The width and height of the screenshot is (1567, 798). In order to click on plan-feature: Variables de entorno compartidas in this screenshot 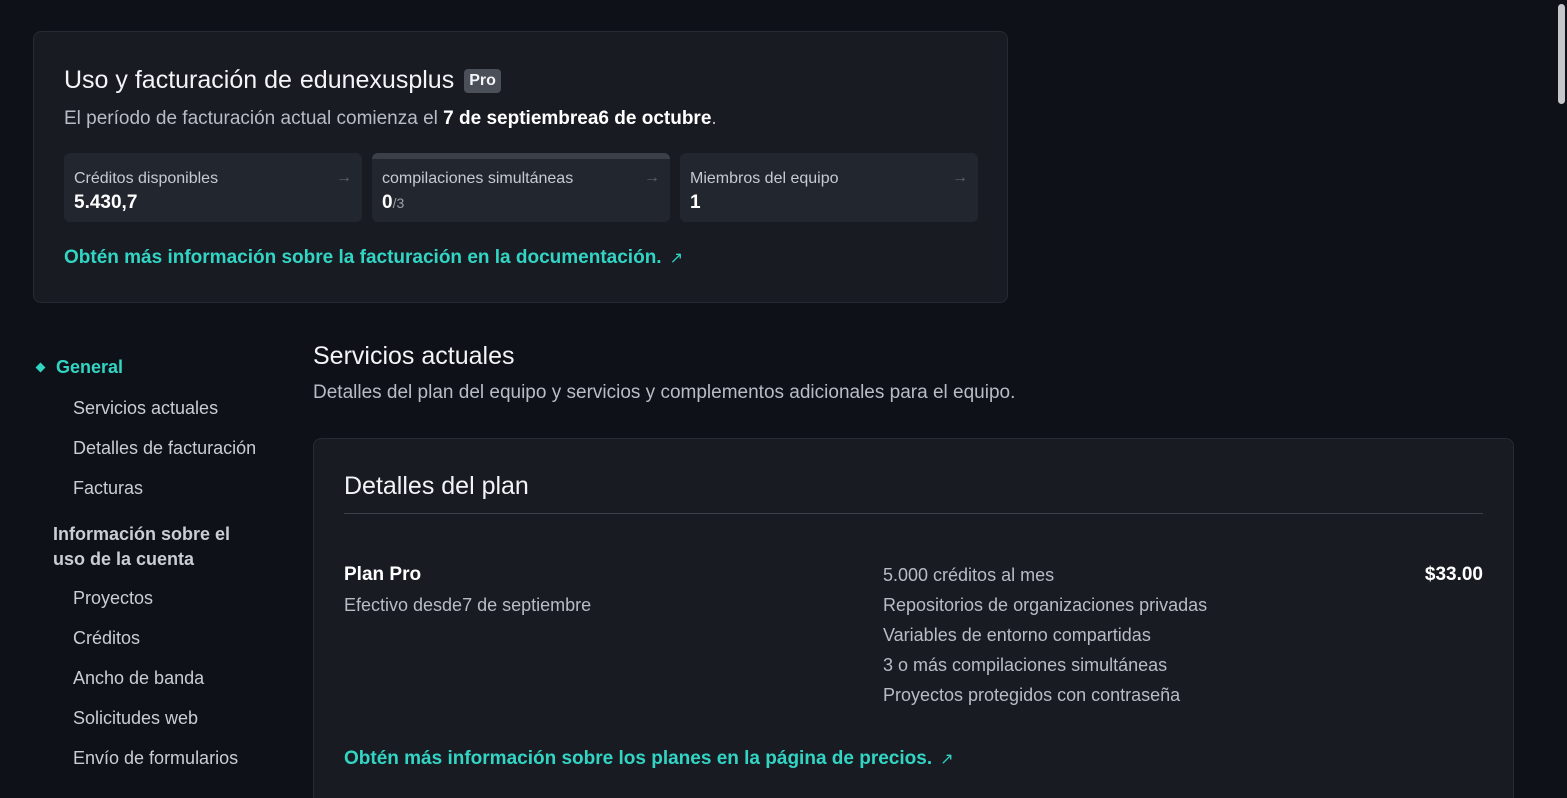, I will do `click(1017, 635)`.